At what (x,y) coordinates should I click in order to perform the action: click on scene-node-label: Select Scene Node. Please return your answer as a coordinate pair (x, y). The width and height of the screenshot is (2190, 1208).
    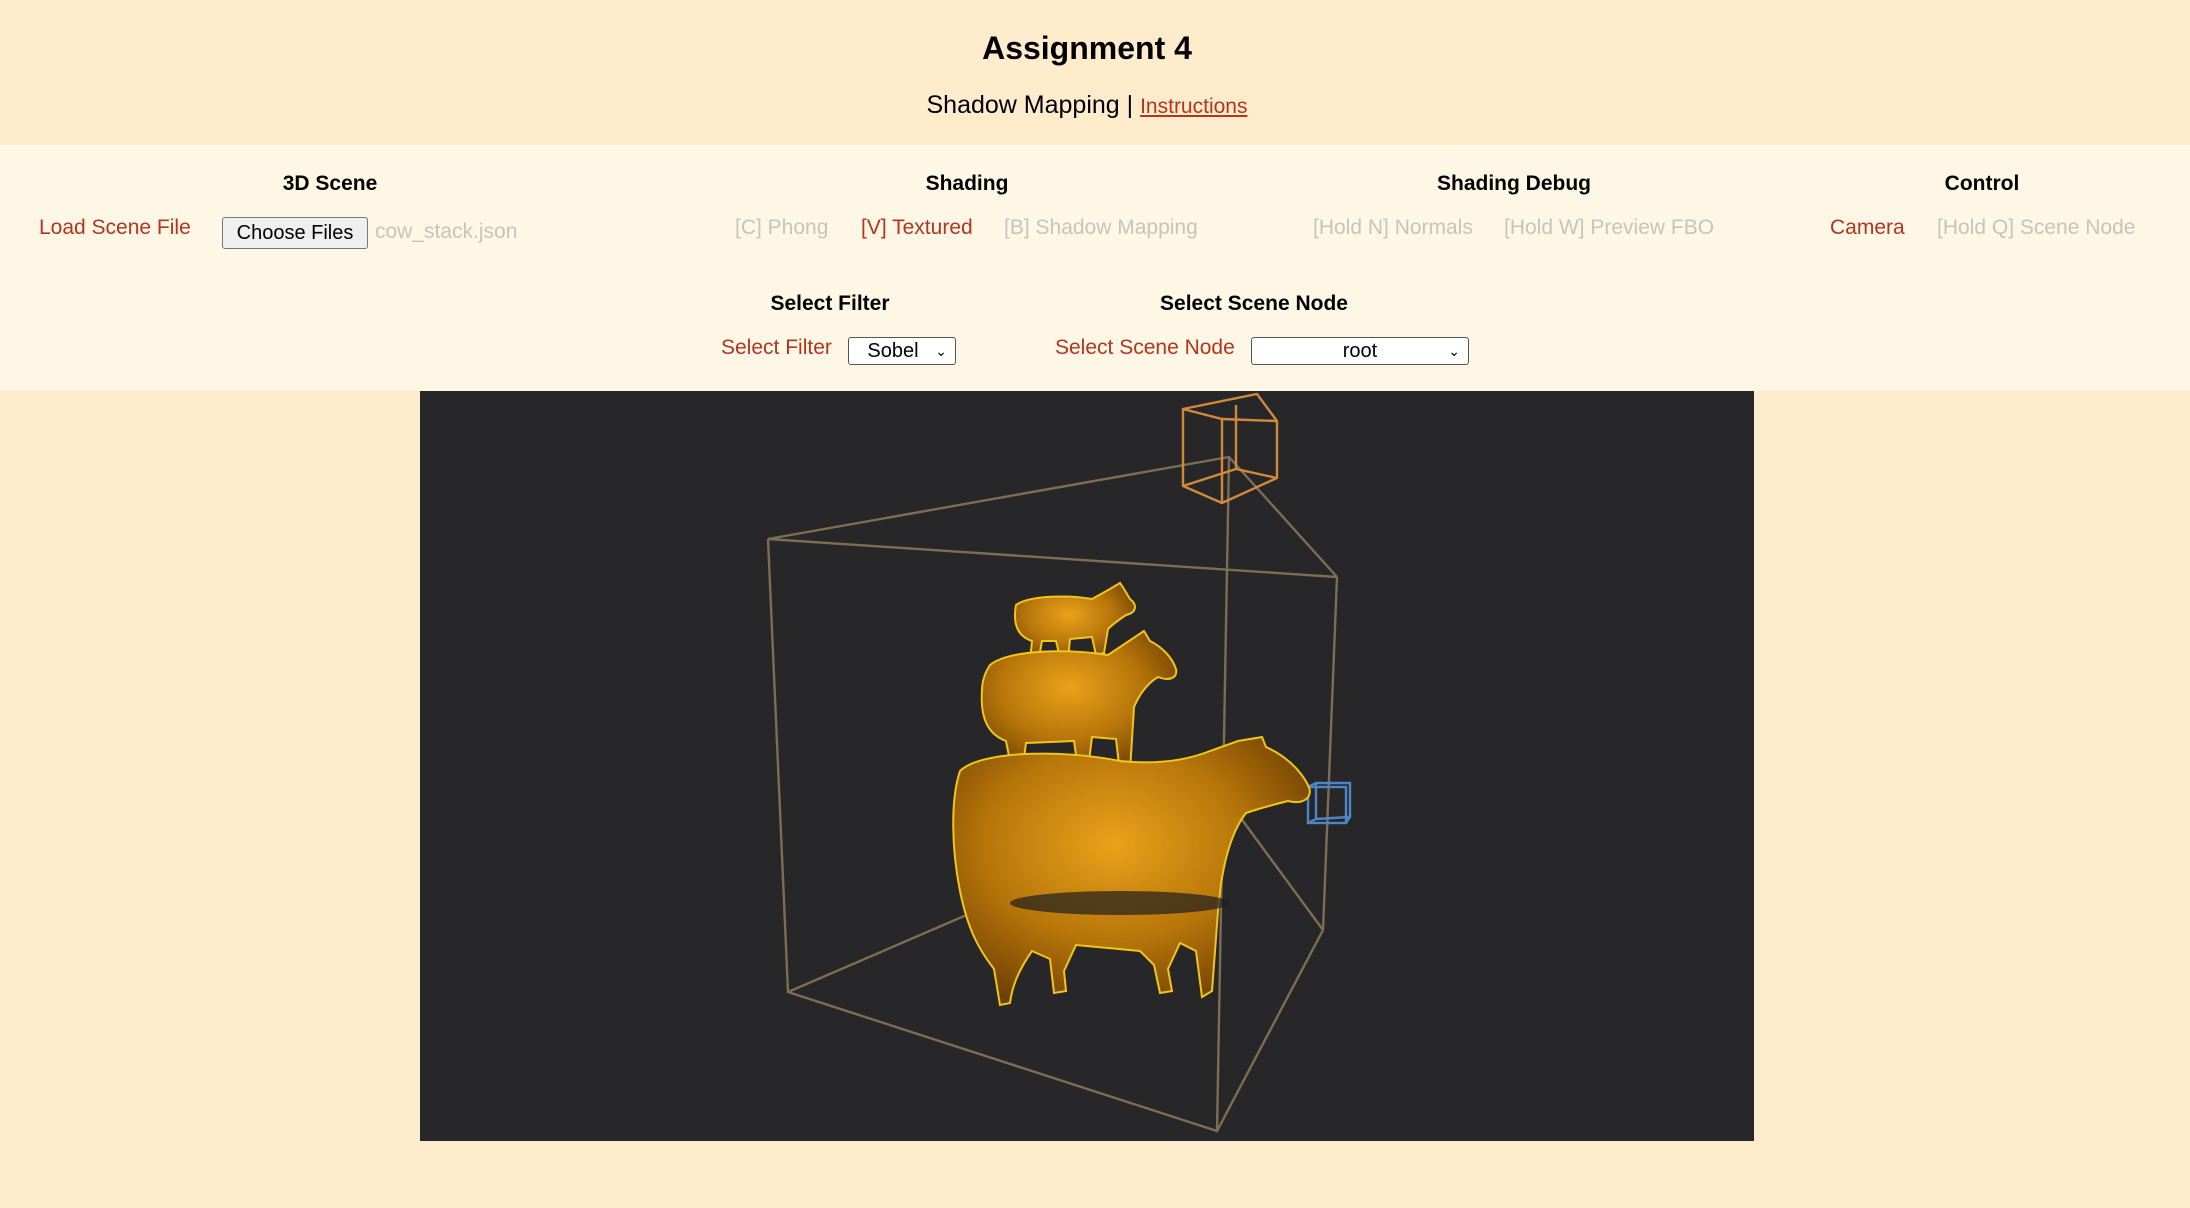
    Looking at the image, I should click on (1145, 347).